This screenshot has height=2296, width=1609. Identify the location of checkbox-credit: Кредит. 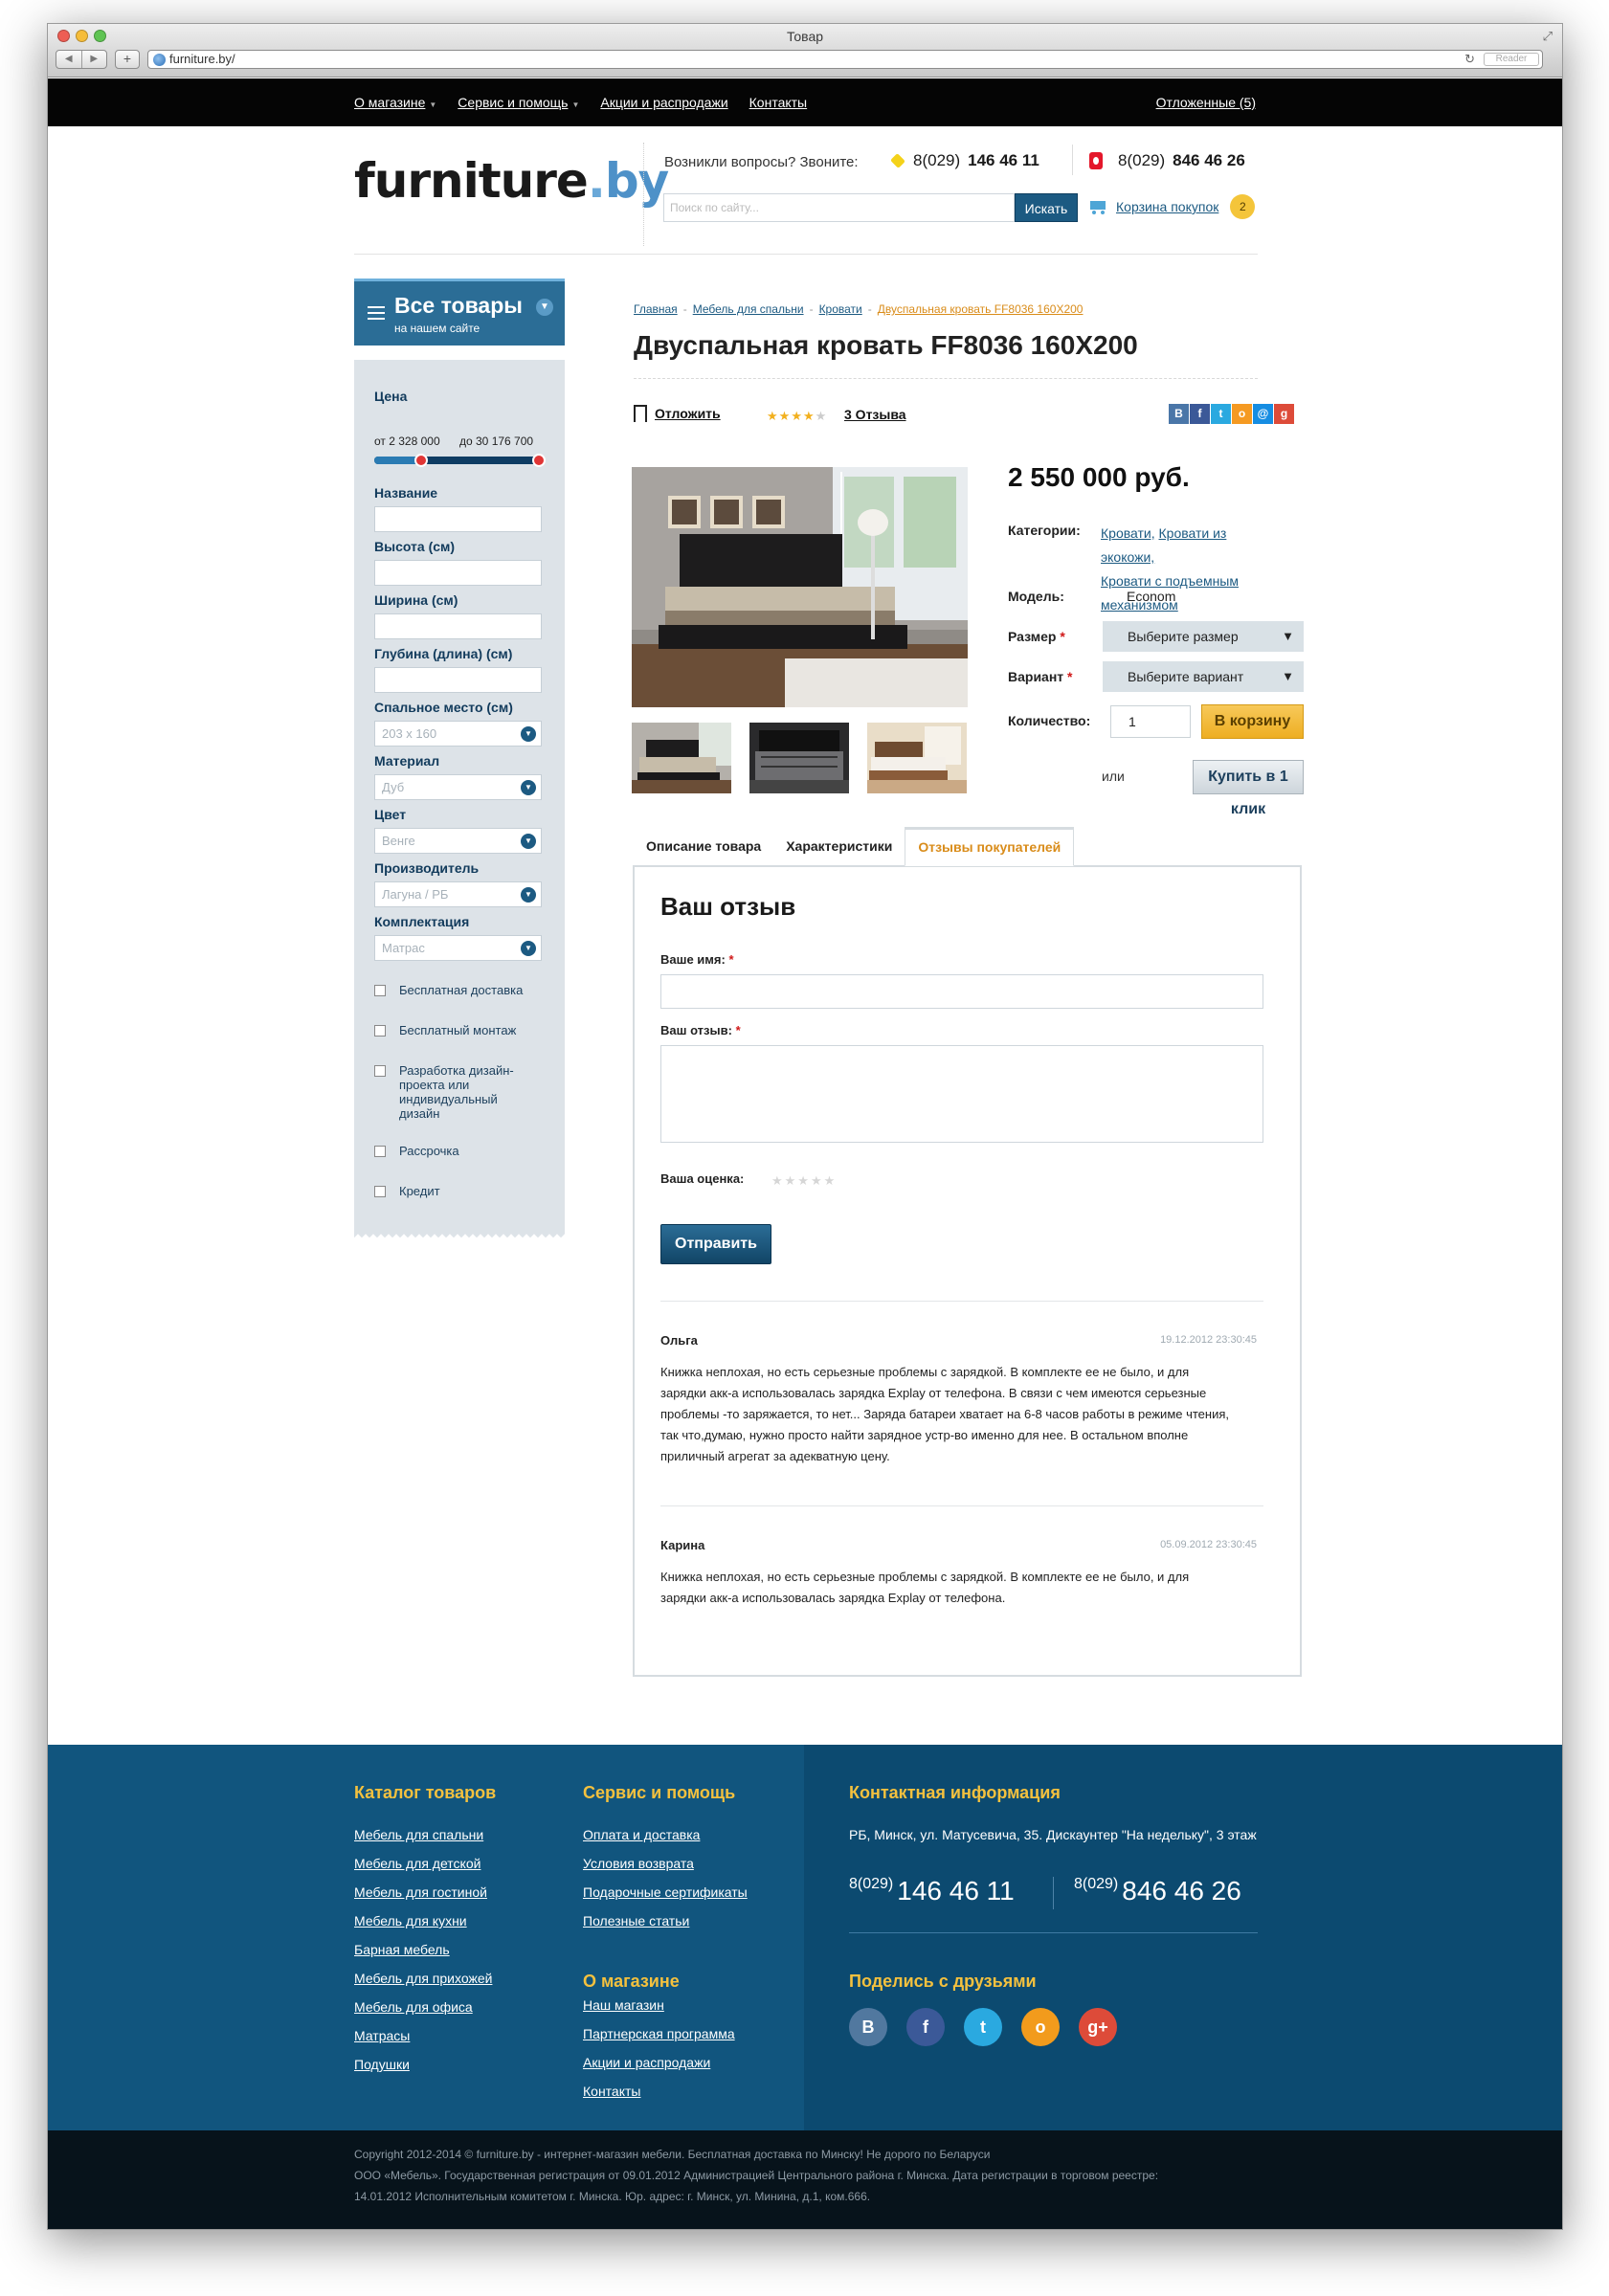
(460, 1191).